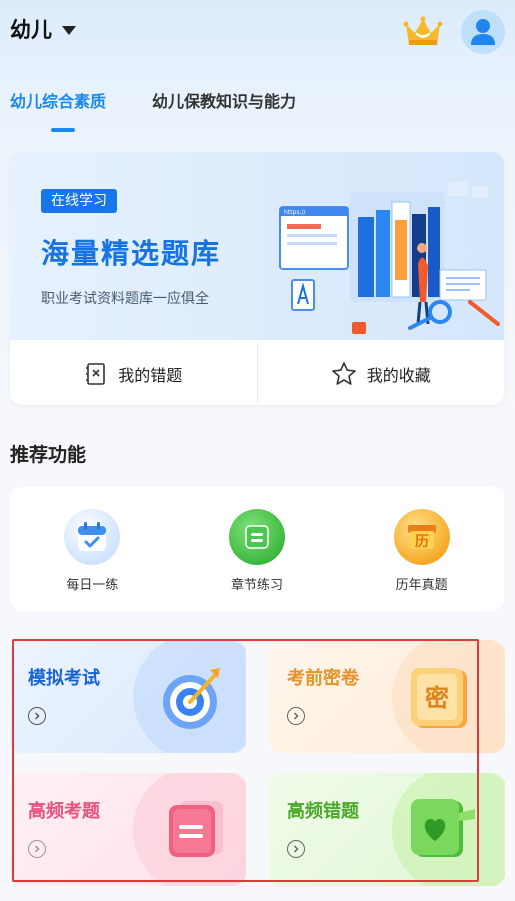 Image resolution: width=515 pixels, height=901 pixels. Describe the element at coordinates (323, 678) in the screenshot. I see `pre-exam-secret-paper-label: 考前密卷` at that location.